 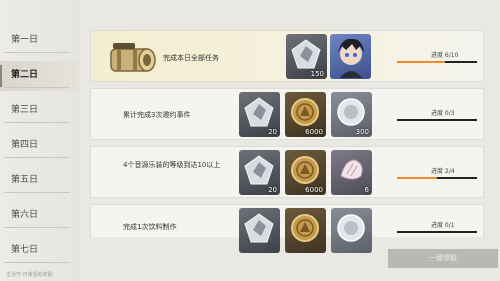 I want to click on treasure-chest-icon, so click(x=133, y=57).